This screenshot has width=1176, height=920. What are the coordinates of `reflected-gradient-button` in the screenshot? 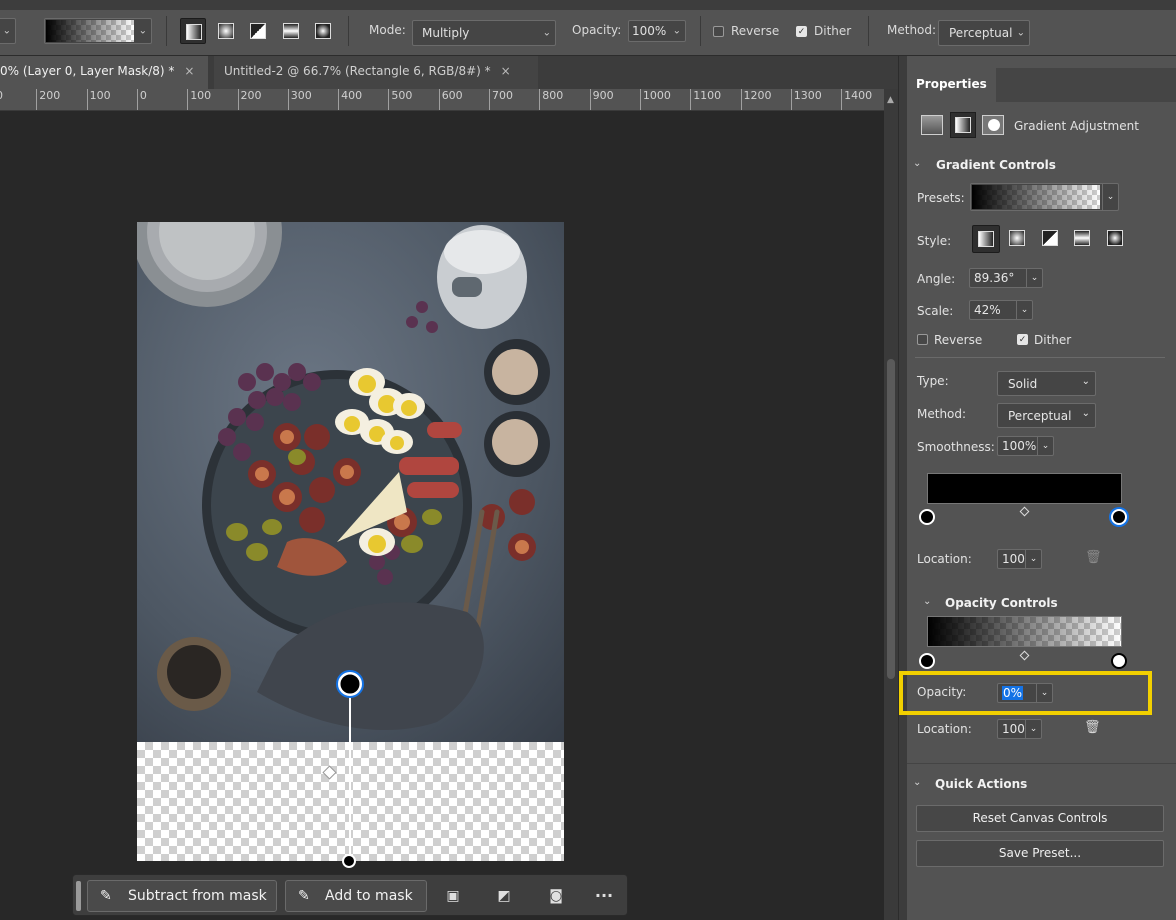 It's located at (291, 31).